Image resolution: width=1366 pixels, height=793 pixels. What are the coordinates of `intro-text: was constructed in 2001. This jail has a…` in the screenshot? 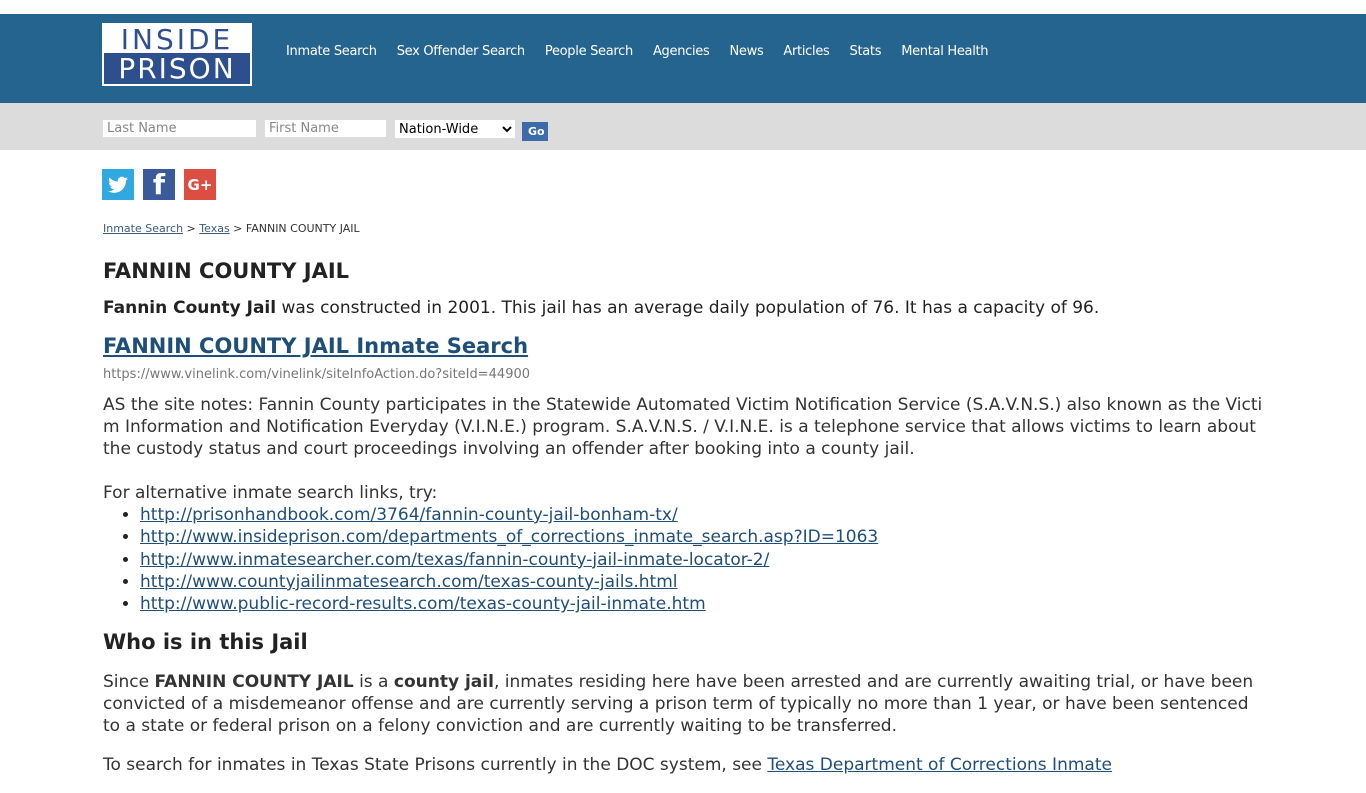 It's located at (688, 308).